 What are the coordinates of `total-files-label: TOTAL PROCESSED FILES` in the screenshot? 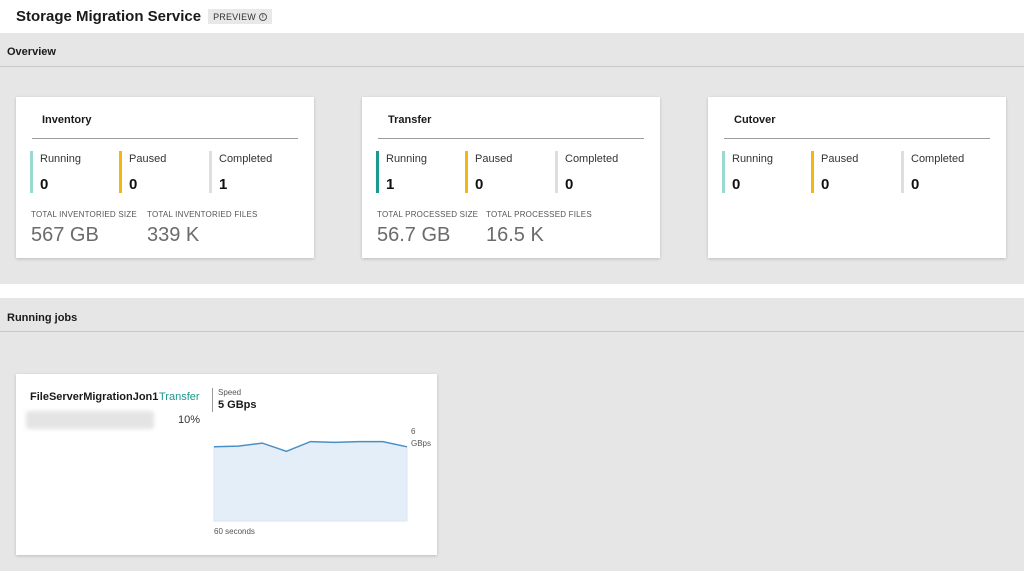 It's located at (539, 214).